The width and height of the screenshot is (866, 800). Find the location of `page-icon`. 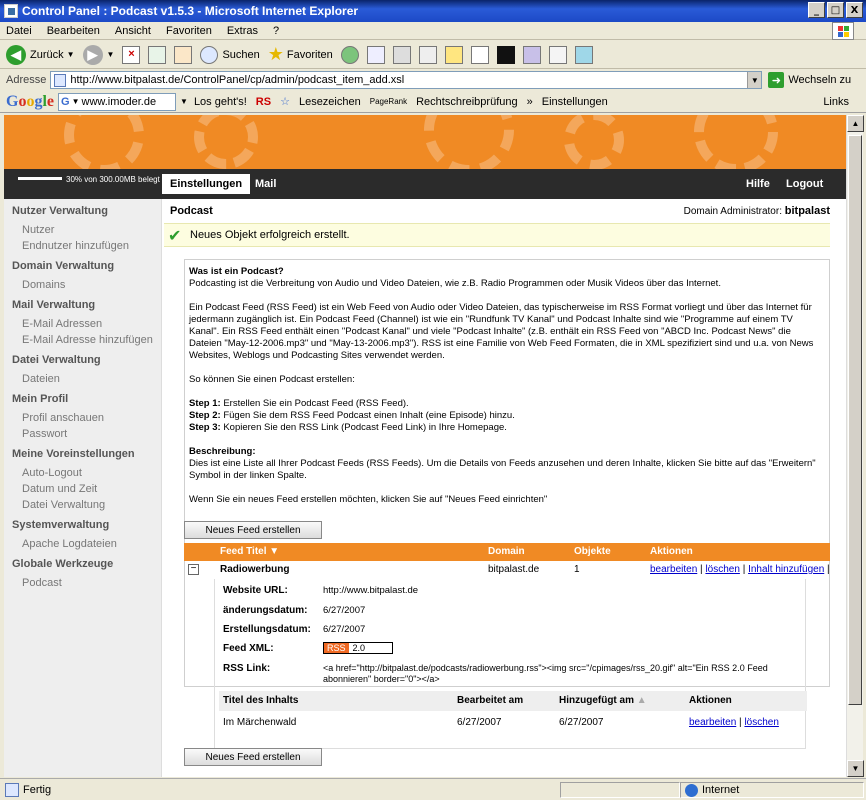

page-icon is located at coordinates (12, 789).